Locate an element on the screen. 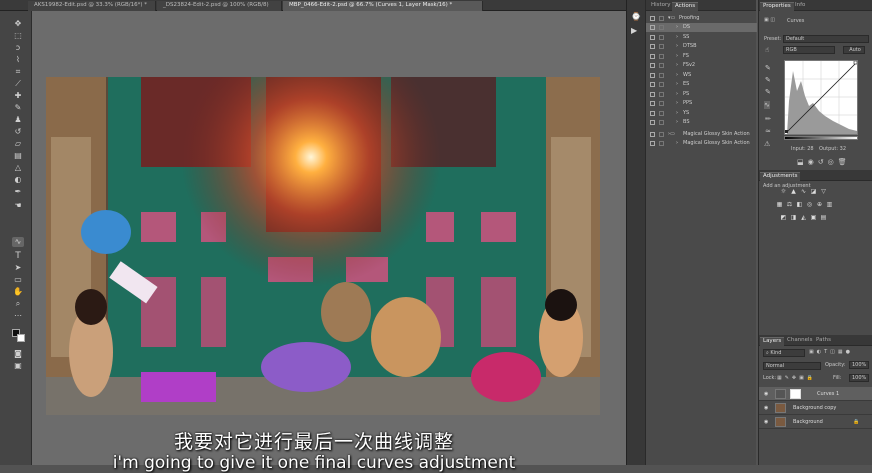  gray-point-eyedropper-icon: ✎ is located at coordinates (768, 80).